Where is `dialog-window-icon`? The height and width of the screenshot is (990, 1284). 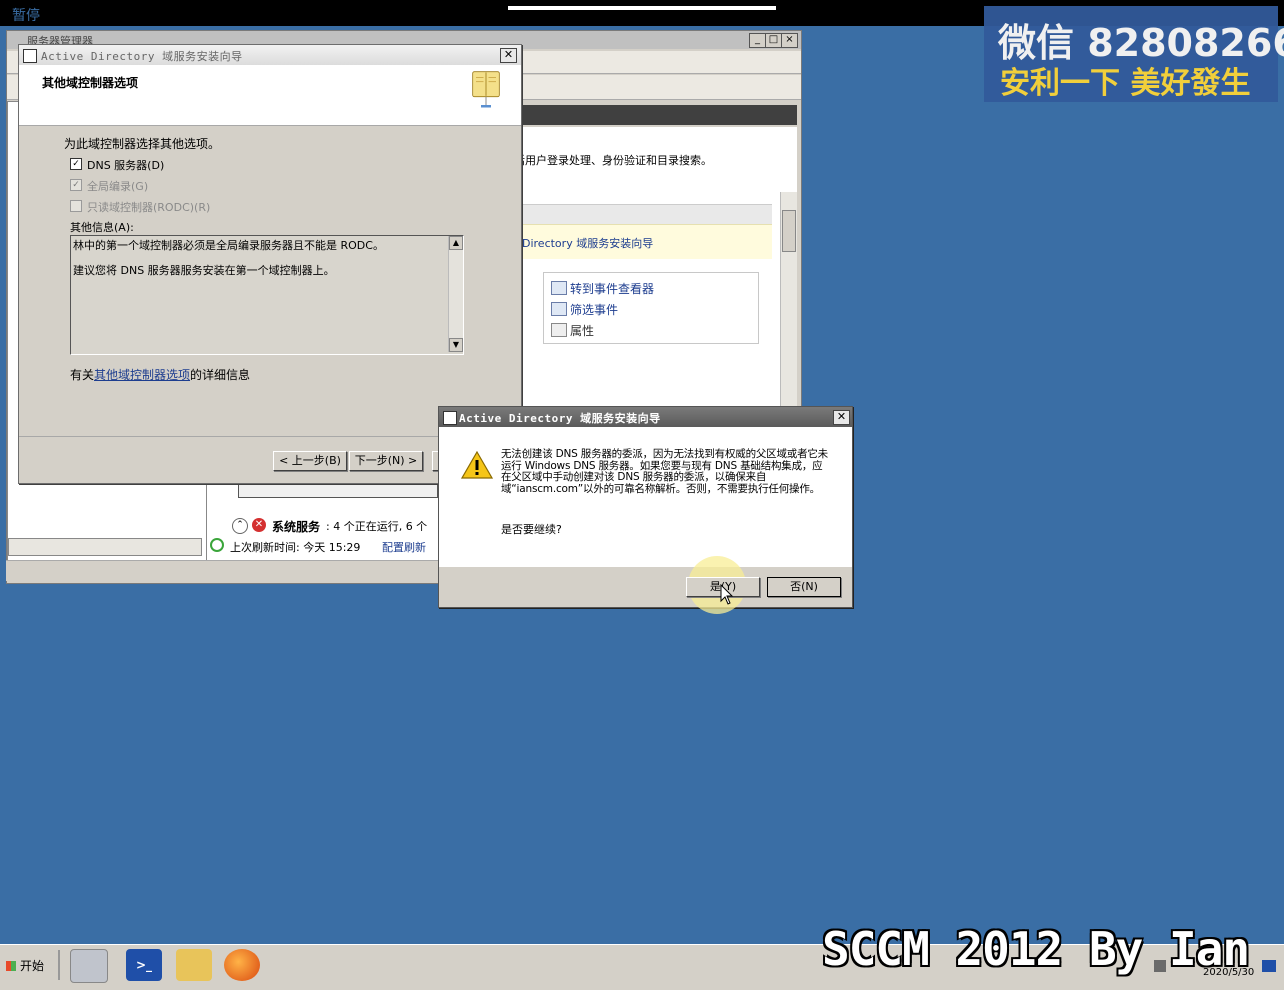 dialog-window-icon is located at coordinates (450, 418).